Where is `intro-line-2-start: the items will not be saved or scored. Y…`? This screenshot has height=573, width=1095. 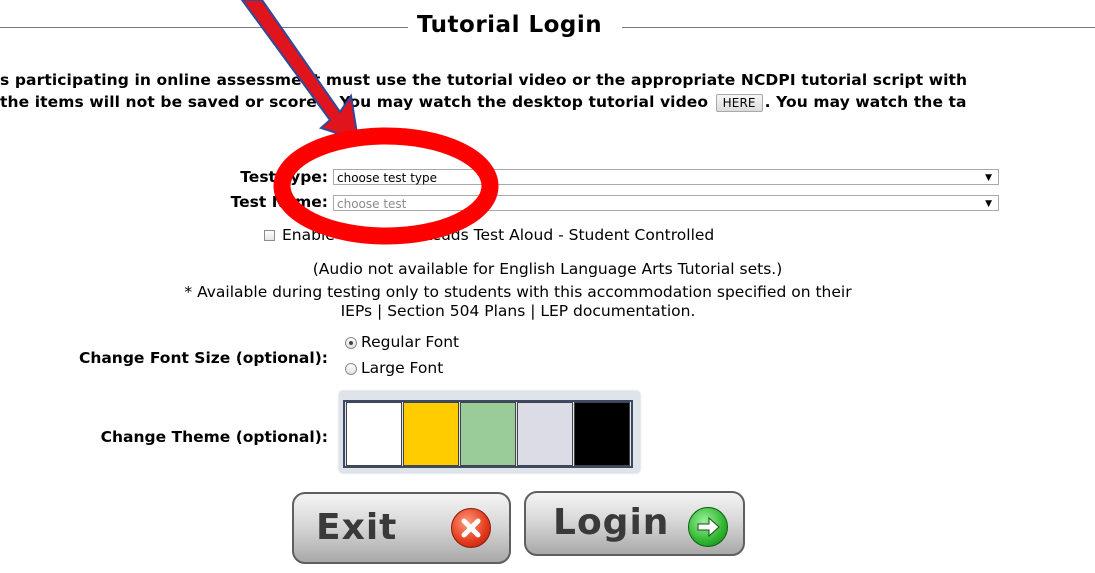
intro-line-2-start: the items will not be saved or scored. Y… is located at coordinates (354, 102).